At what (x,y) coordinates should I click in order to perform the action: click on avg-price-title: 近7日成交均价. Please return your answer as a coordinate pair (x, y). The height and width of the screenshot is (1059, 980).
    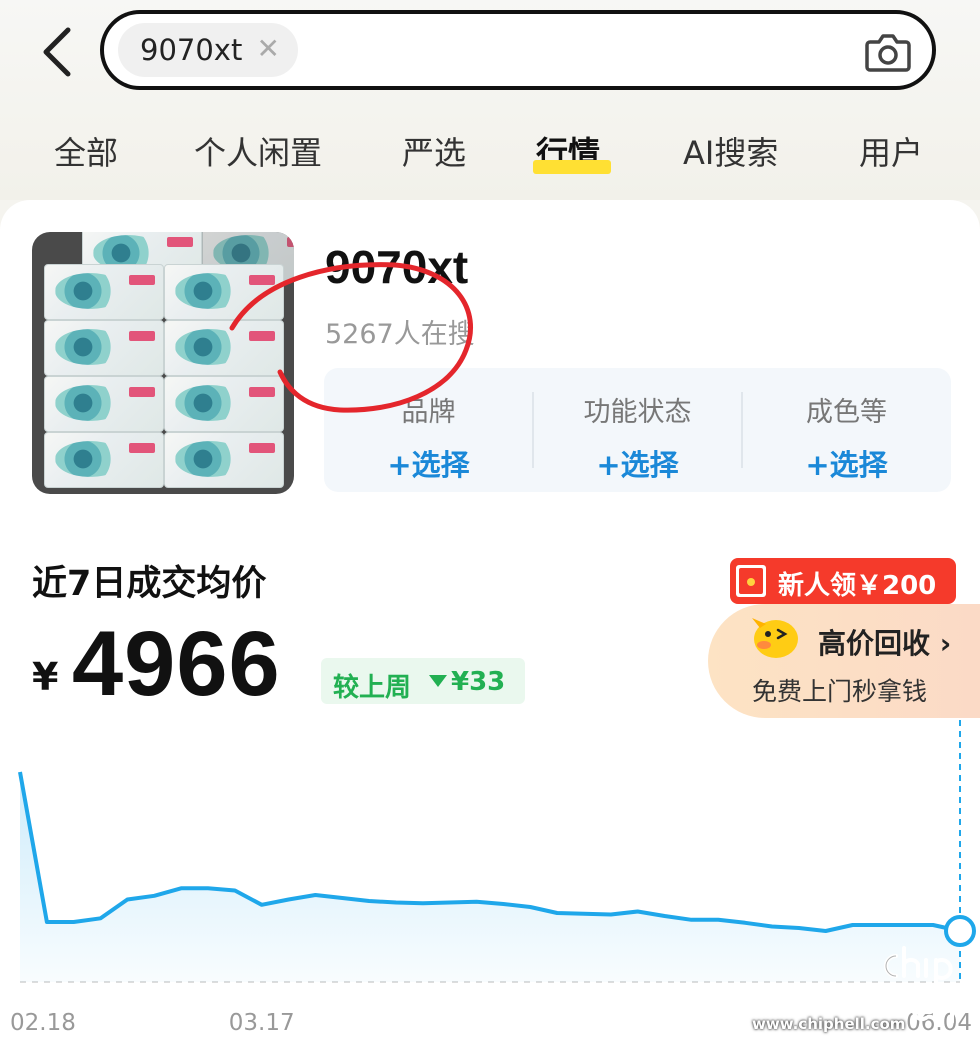
    Looking at the image, I should click on (149, 584).